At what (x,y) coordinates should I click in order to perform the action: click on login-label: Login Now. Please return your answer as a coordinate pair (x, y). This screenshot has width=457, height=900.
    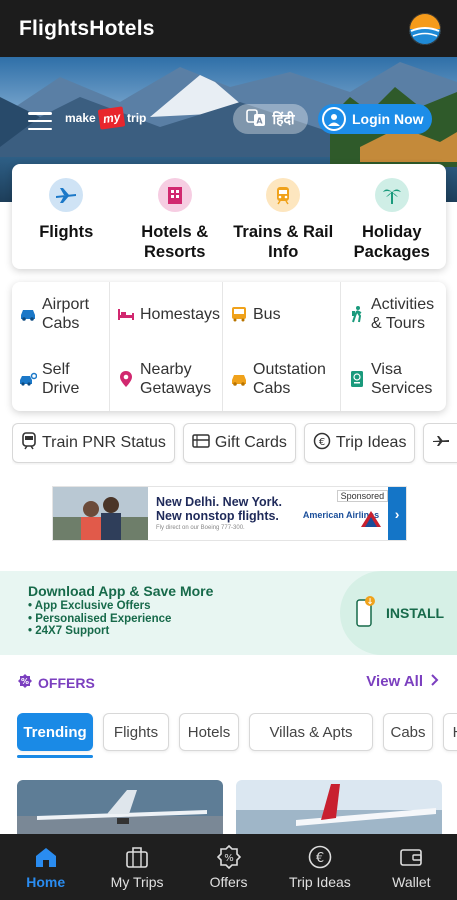
    Looking at the image, I should click on (388, 119).